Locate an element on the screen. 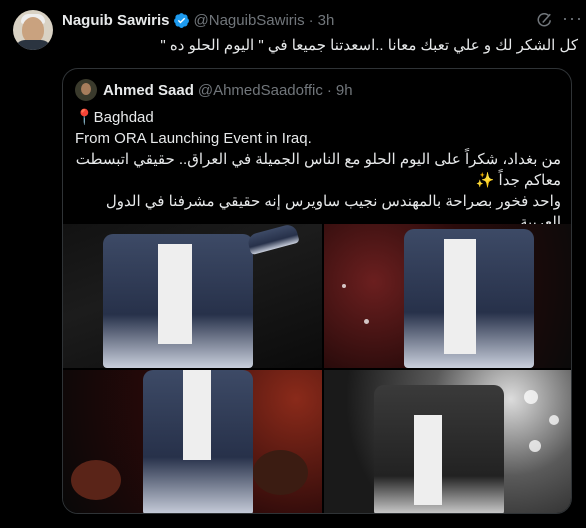 This screenshot has width=586, height=528. tweet-time: 3h is located at coordinates (326, 20).